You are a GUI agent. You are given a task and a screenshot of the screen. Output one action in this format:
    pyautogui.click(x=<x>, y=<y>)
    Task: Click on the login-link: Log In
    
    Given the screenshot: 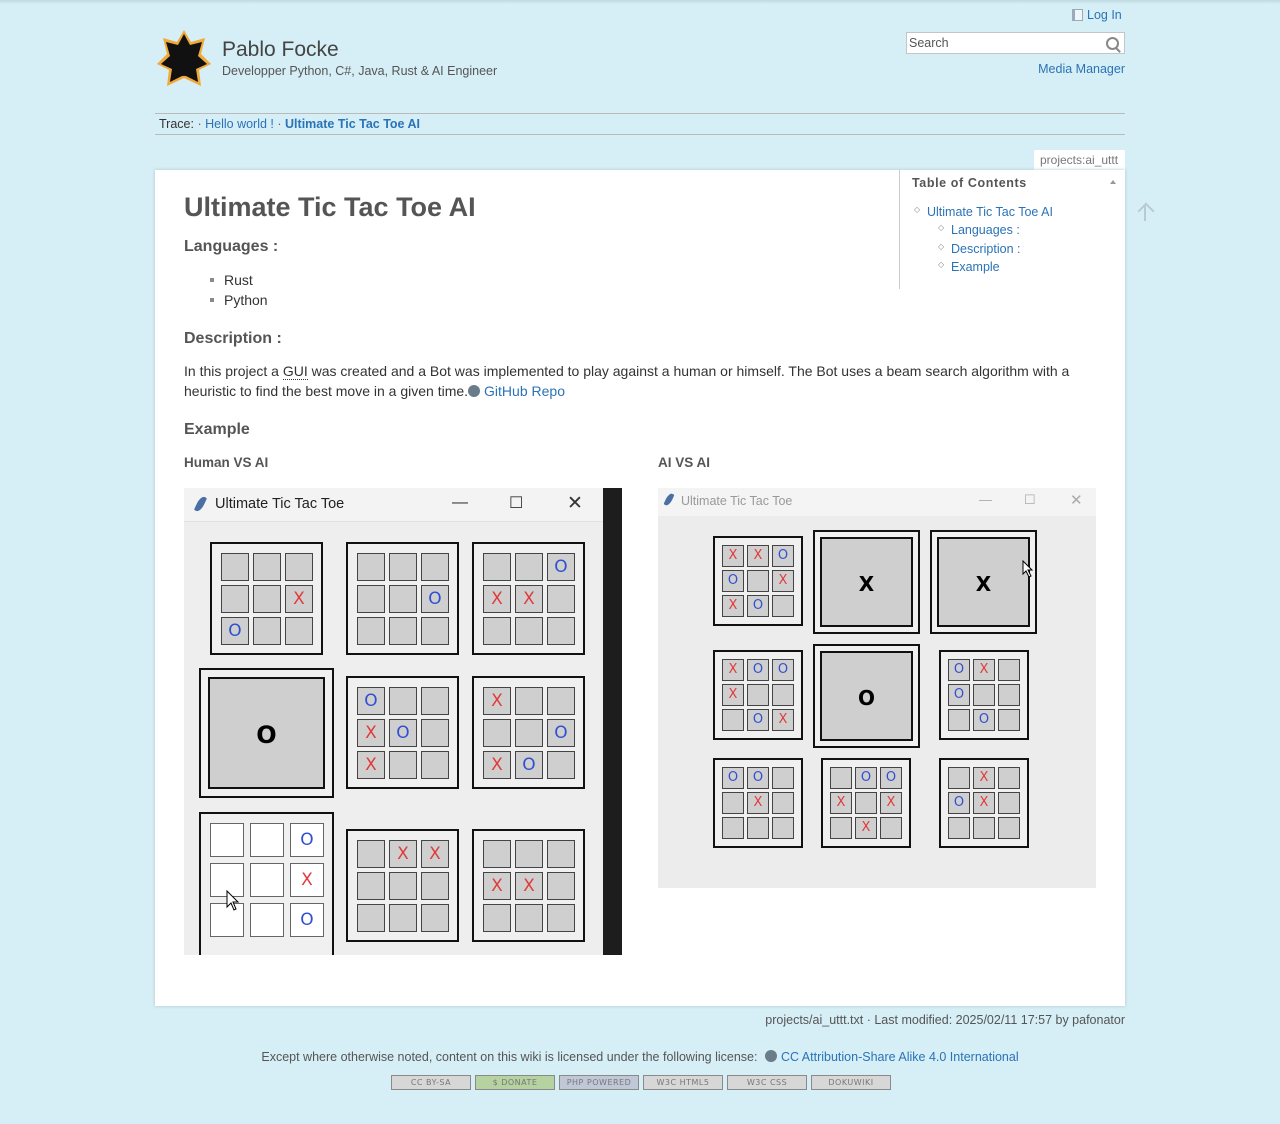 What is the action you would take?
    pyautogui.click(x=1097, y=15)
    